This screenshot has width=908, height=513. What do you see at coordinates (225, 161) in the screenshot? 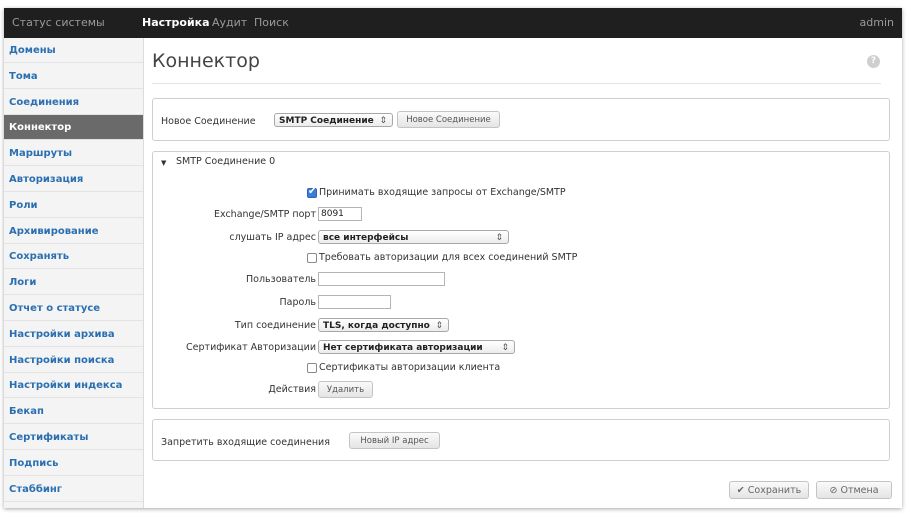
I see `smtp-connection-header: SMTP Соединение 0` at bounding box center [225, 161].